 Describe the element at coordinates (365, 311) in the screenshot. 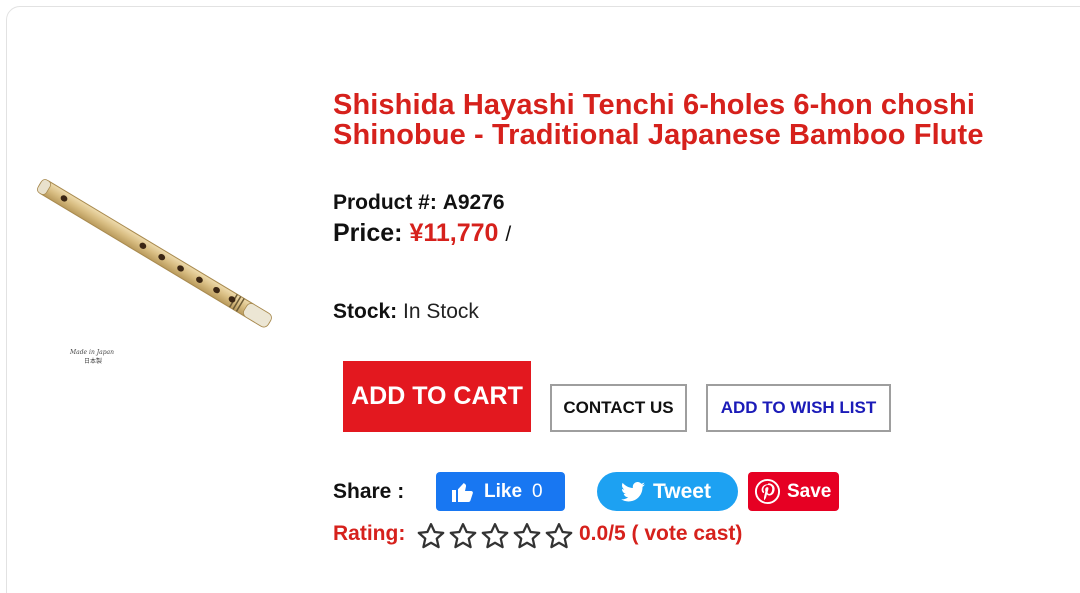

I see `stock-label: Stock:` at that location.